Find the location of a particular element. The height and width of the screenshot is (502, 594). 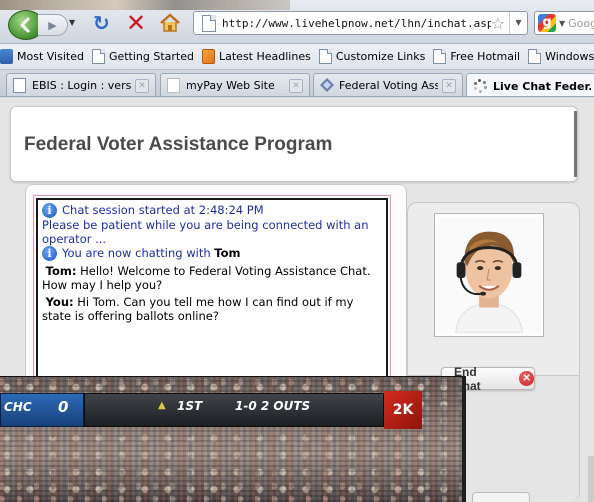

team-abbrev: CHC is located at coordinates (18, 407).